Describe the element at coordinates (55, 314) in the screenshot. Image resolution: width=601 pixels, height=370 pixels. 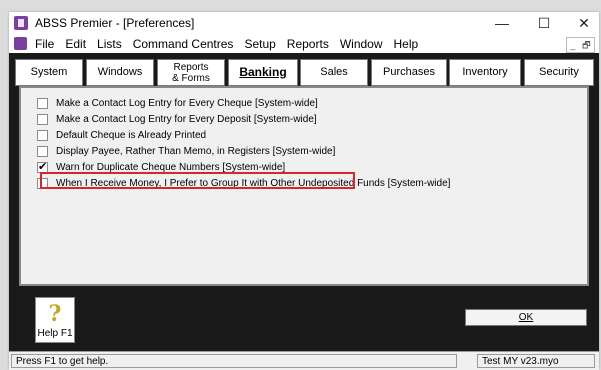
I see `question-mark-icon: ?` at that location.